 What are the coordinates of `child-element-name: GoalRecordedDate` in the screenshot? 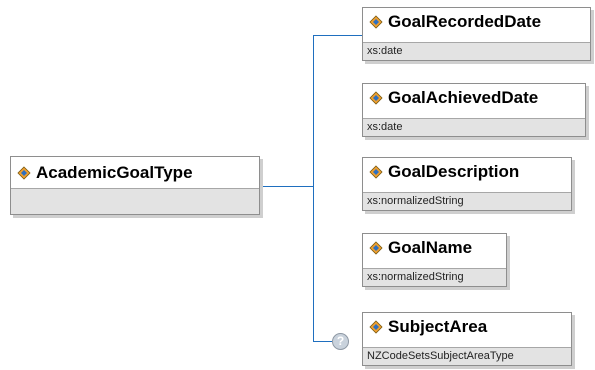 It's located at (465, 21).